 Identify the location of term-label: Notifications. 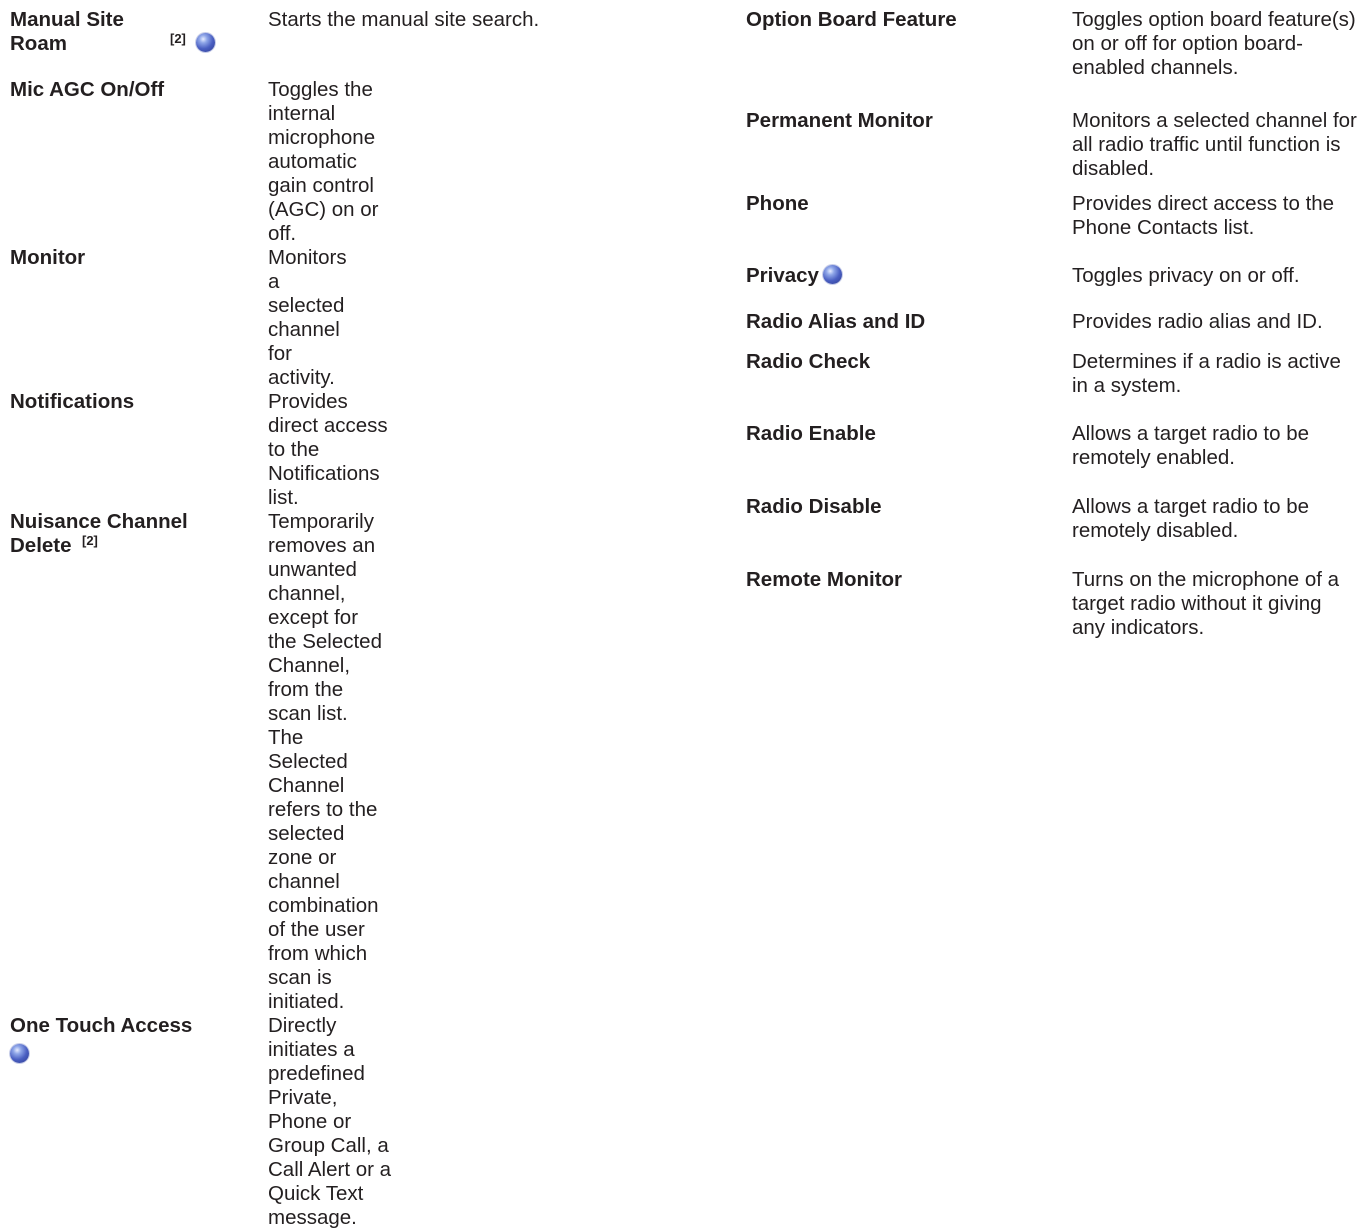
(72, 401).